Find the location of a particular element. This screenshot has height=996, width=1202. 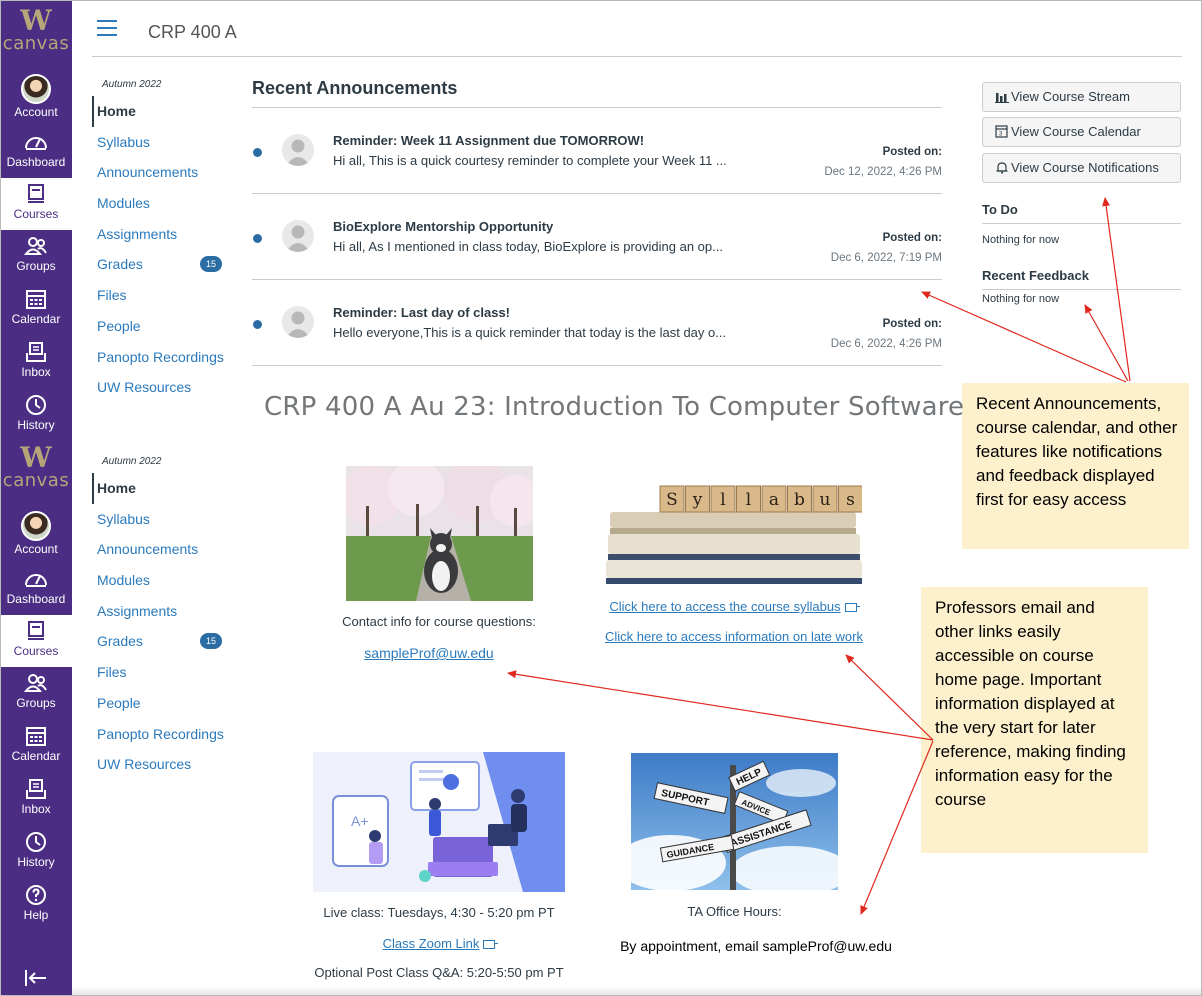

nav-dashboard-2: Dashboard is located at coordinates (36, 589).